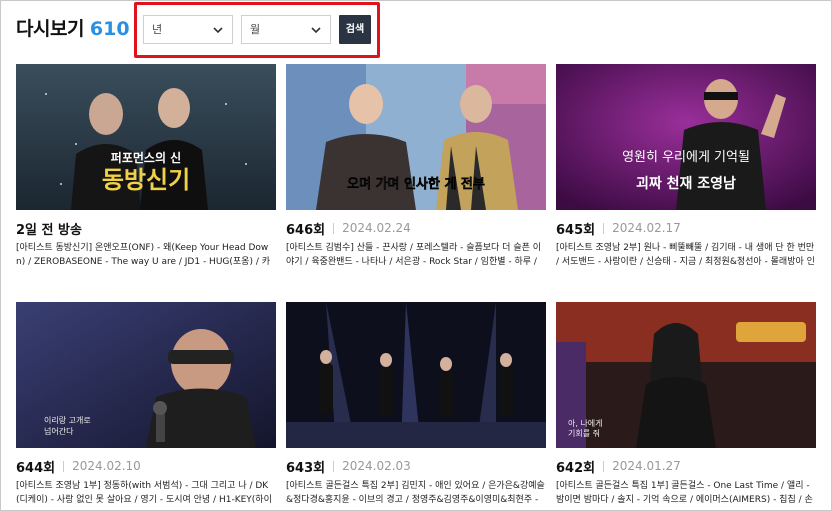  I want to click on episode-thumbnail: 영원히 우리에게 기억될 괴짜 천재 조영남, so click(686, 137).